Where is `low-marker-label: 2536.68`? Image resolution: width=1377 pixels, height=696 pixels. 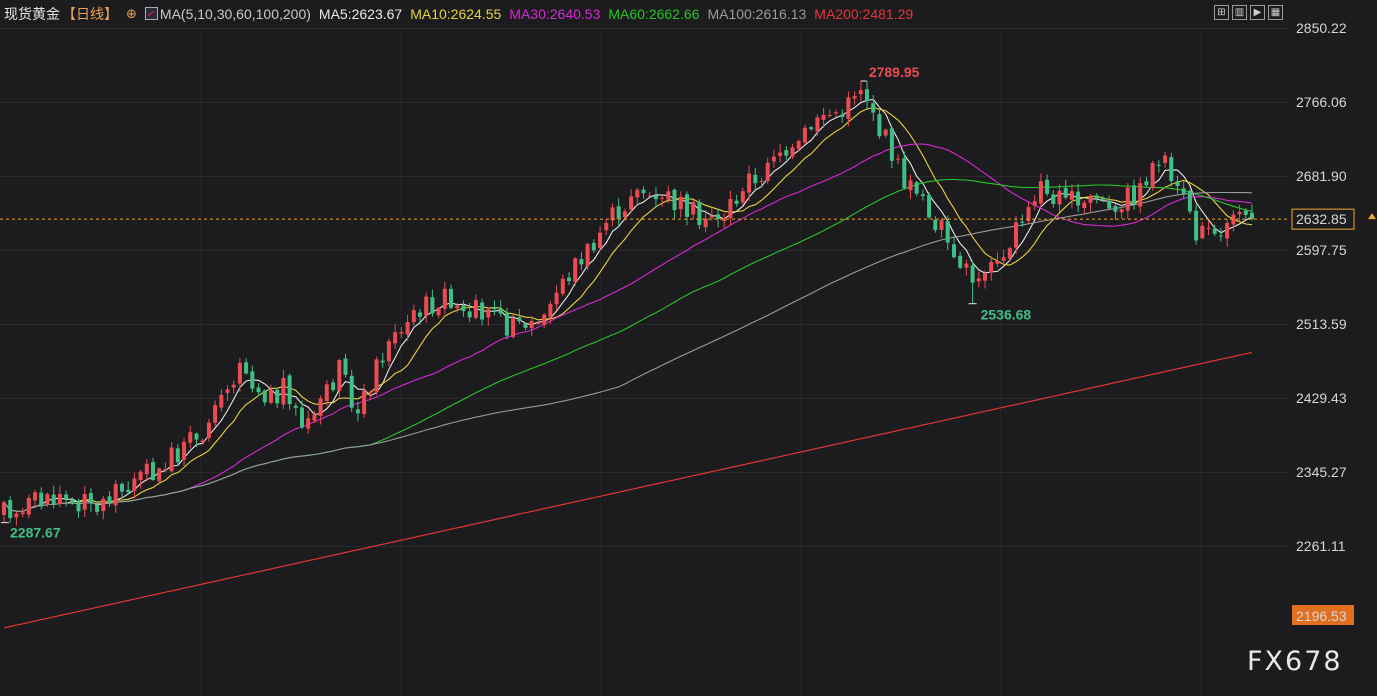
low-marker-label: 2536.68 is located at coordinates (1006, 315).